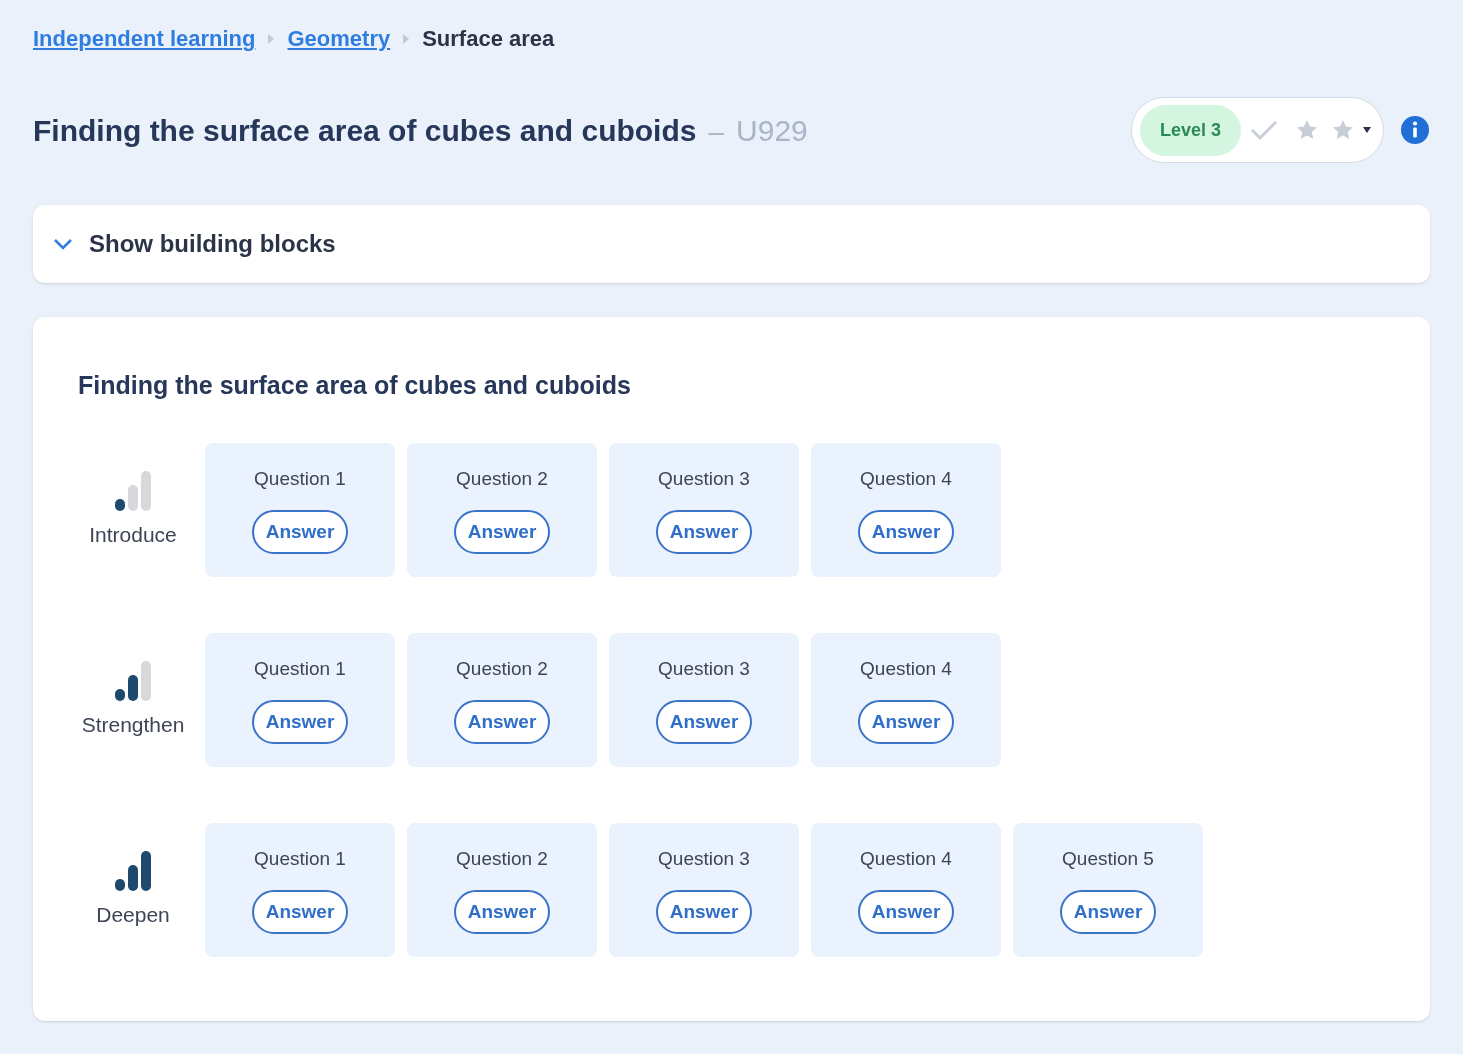 The image size is (1463, 1054). What do you see at coordinates (63, 244) in the screenshot?
I see `chevron-down-icon` at bounding box center [63, 244].